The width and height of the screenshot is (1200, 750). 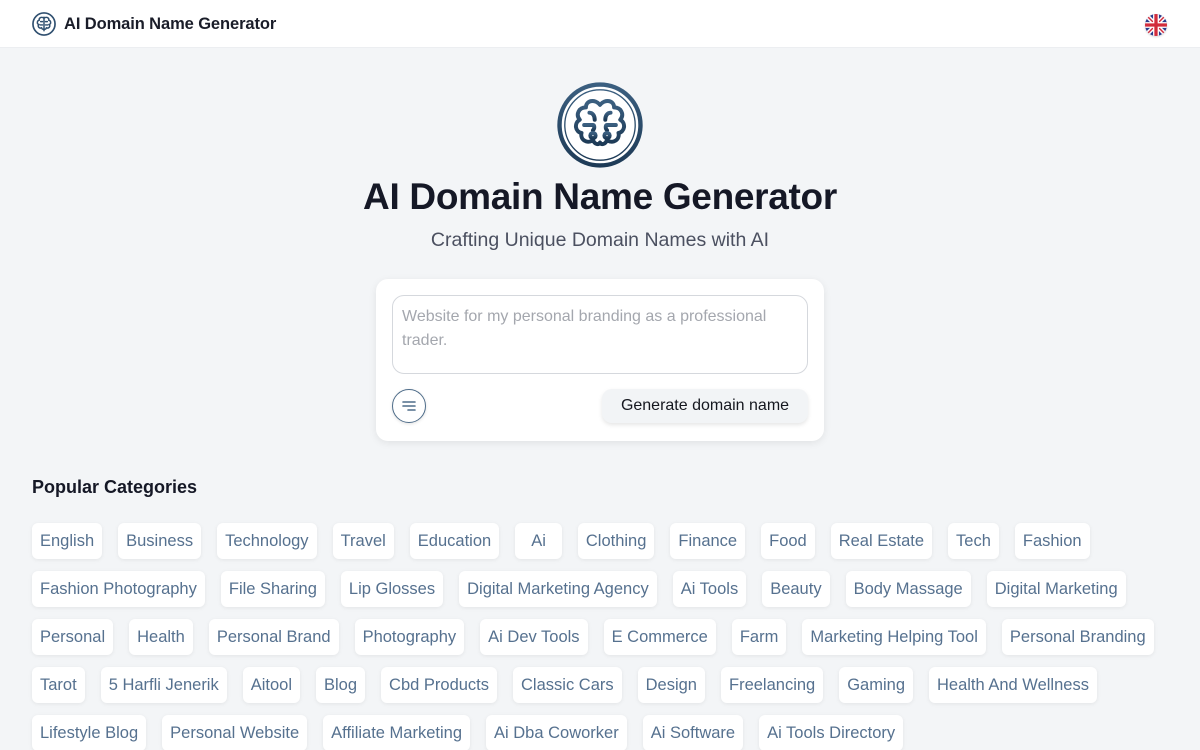 I want to click on category-chip: Tarot, so click(x=58, y=685).